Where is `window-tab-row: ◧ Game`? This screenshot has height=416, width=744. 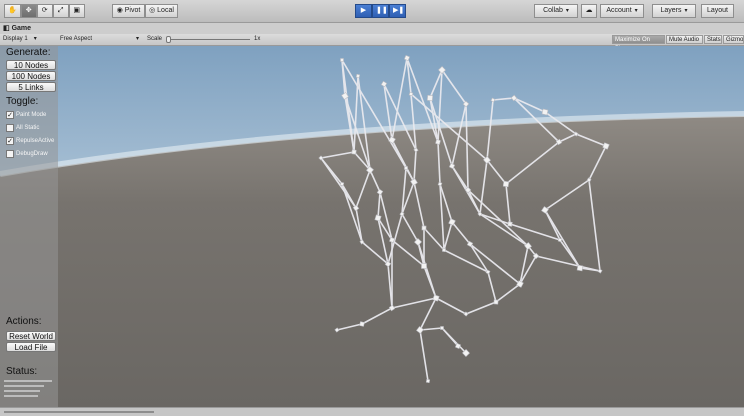 window-tab-row: ◧ Game is located at coordinates (372, 28).